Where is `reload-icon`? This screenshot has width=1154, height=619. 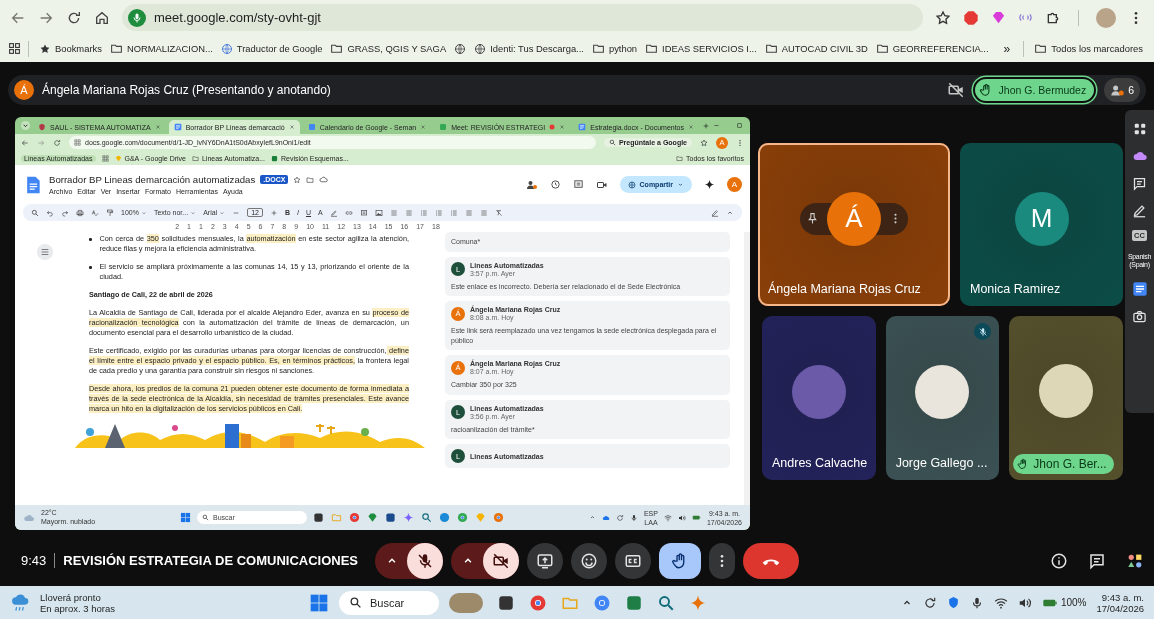 reload-icon is located at coordinates (74, 17).